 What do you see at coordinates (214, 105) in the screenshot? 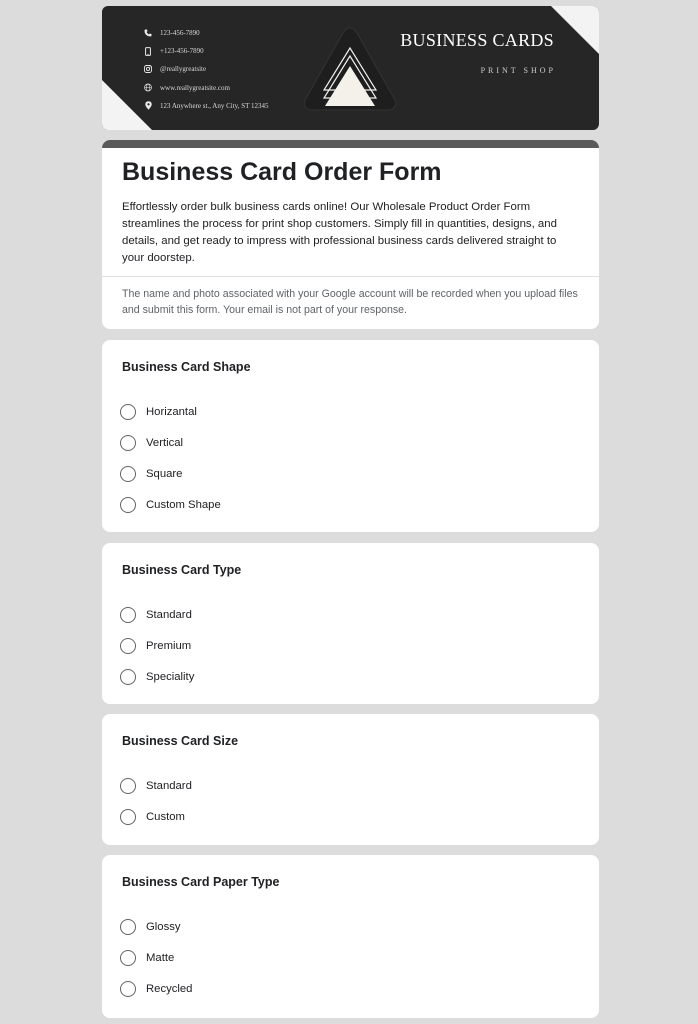
I see `contact-text: 123 Anywhere st., Any City, ST 12345` at bounding box center [214, 105].